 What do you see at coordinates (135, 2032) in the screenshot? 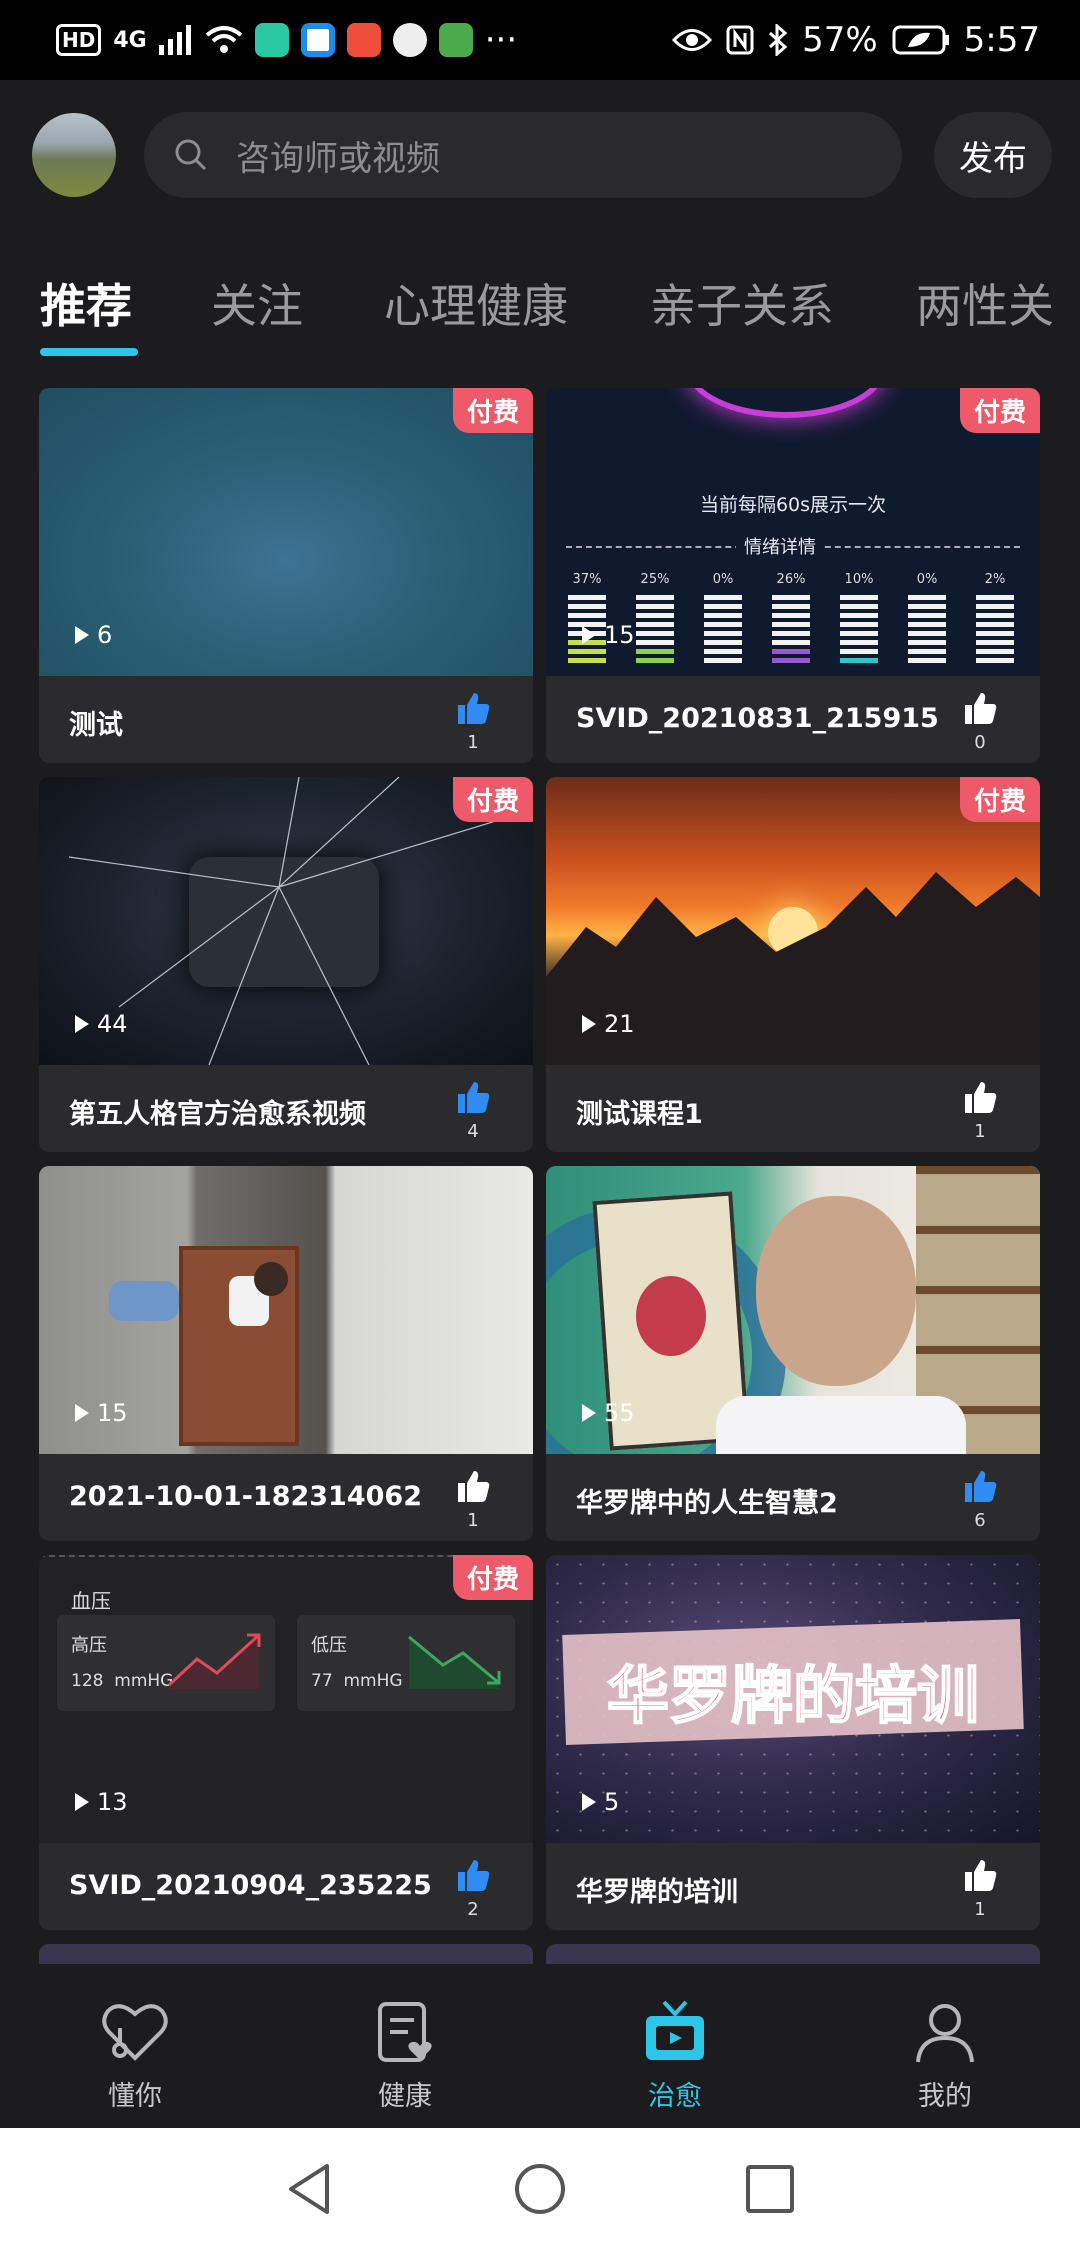
I see `heart-icon` at bounding box center [135, 2032].